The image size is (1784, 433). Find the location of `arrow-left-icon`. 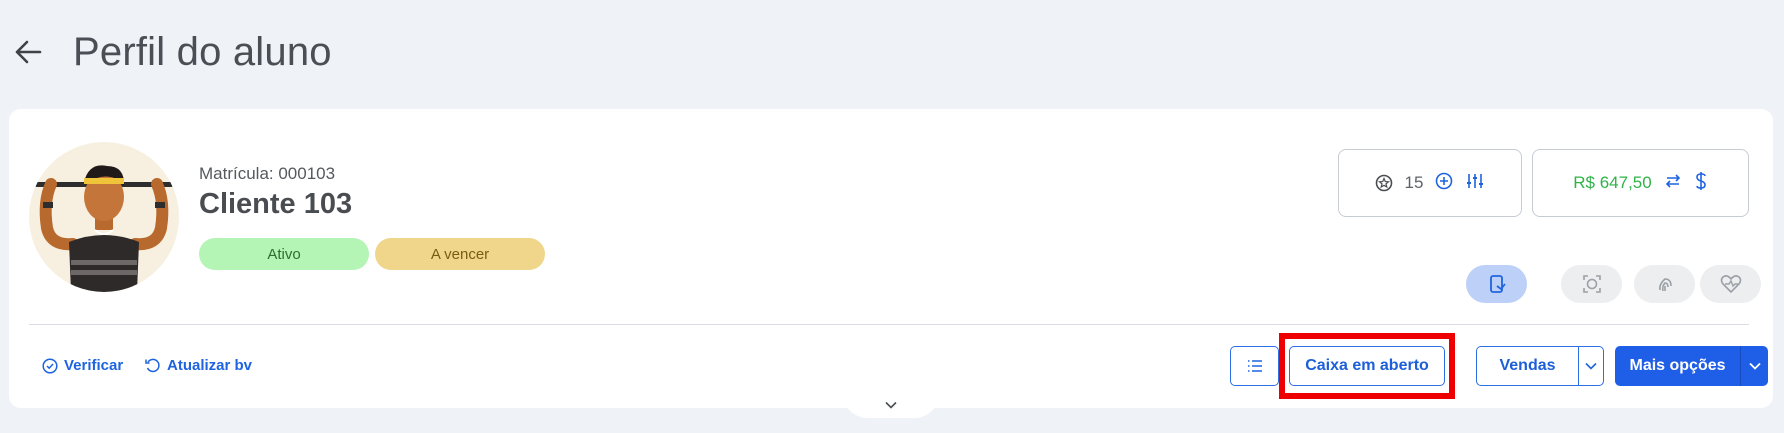

arrow-left-icon is located at coordinates (28, 52).